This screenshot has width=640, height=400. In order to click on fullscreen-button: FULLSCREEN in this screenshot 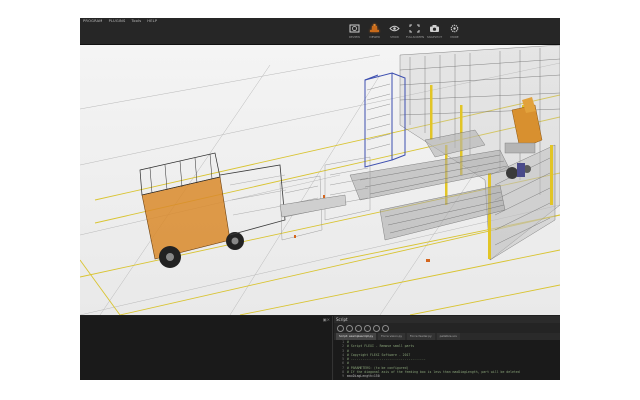, I will do `click(415, 31)`.